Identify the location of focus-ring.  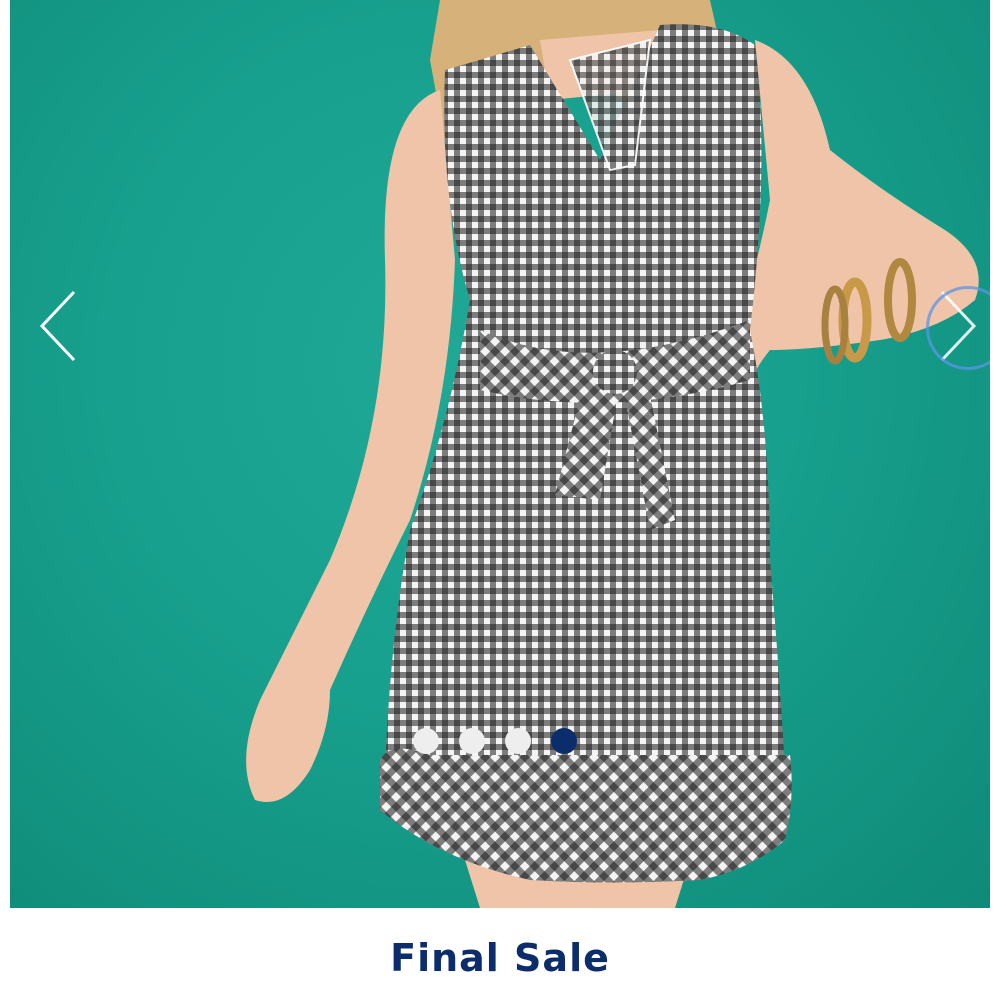
(958, 328).